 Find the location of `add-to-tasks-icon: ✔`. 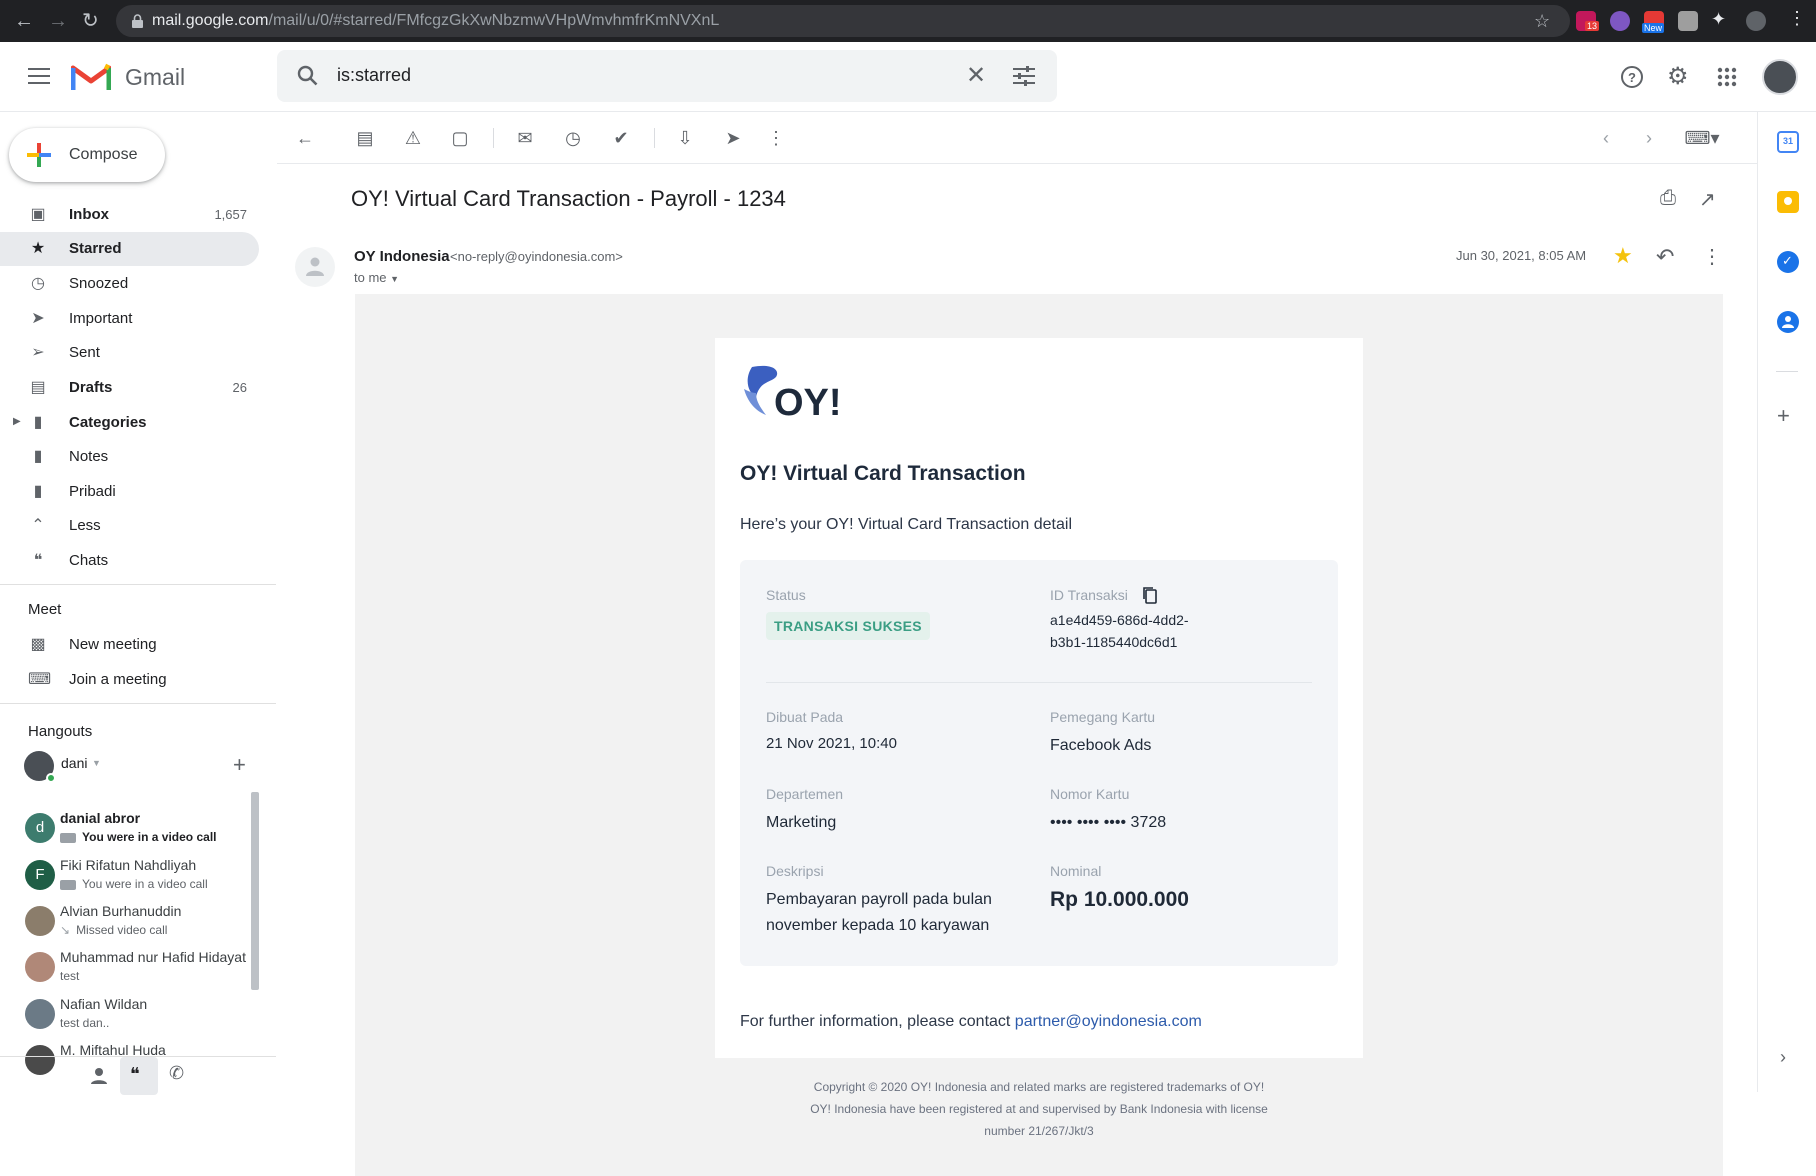

add-to-tasks-icon: ✔ is located at coordinates (621, 138).